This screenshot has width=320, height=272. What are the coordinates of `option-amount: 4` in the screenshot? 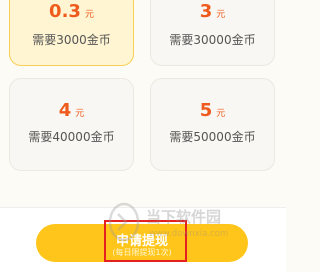 It's located at (65, 110).